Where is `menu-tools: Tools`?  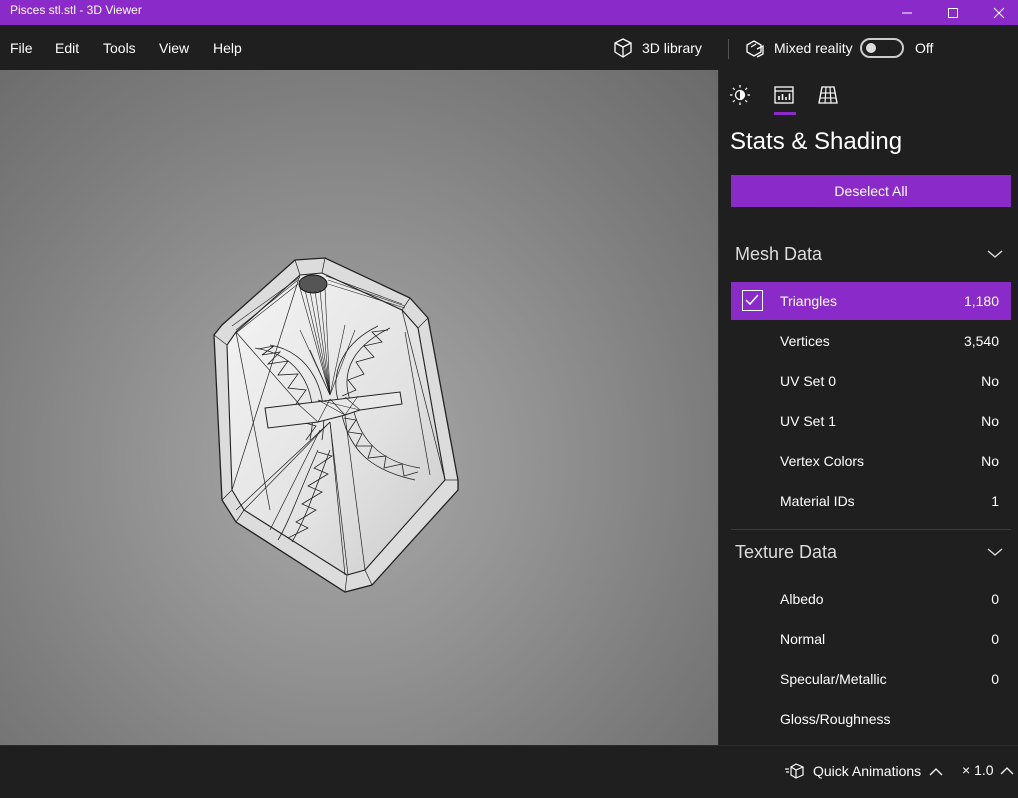 menu-tools: Tools is located at coordinates (119, 48).